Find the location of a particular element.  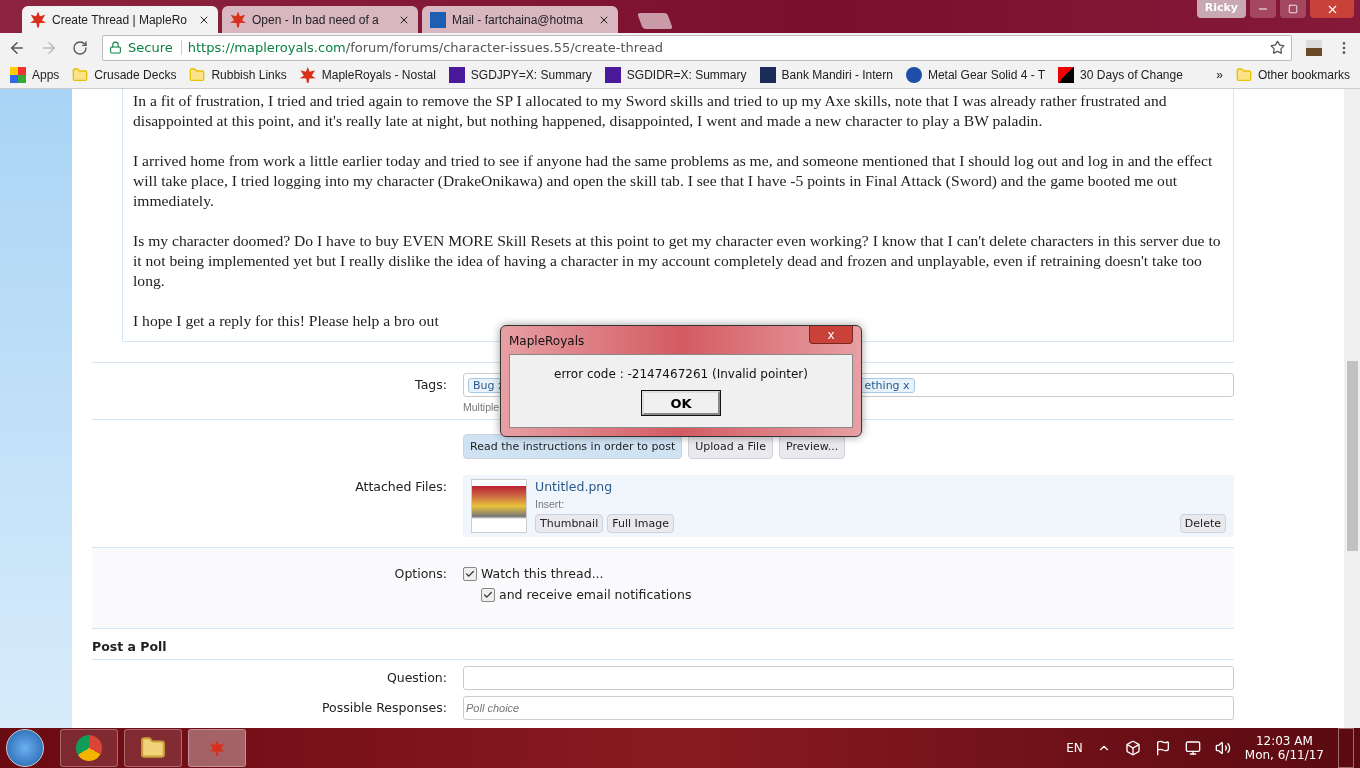

field-label: Possible Responses: is located at coordinates (384, 708).